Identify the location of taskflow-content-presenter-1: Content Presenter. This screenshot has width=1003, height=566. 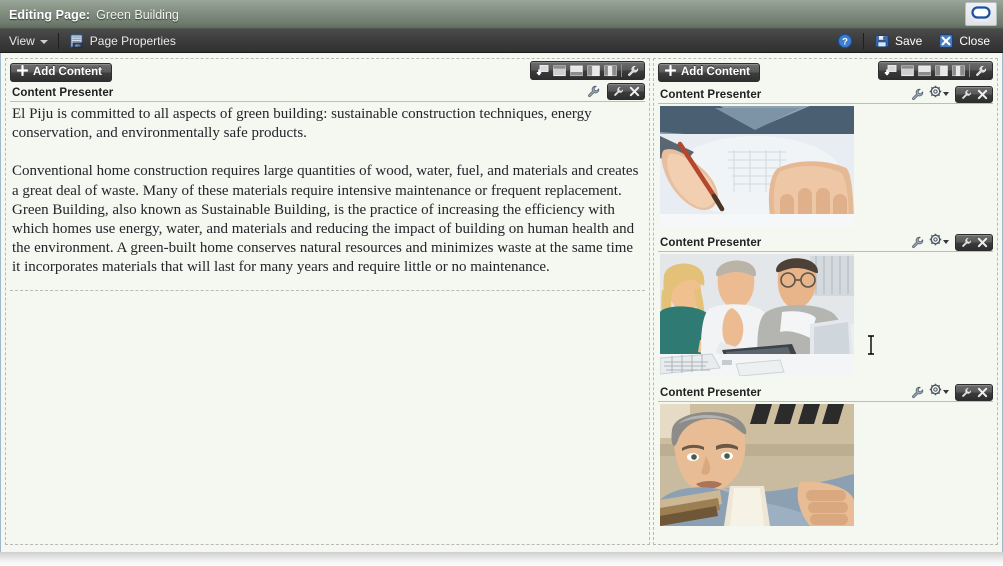
(825, 156).